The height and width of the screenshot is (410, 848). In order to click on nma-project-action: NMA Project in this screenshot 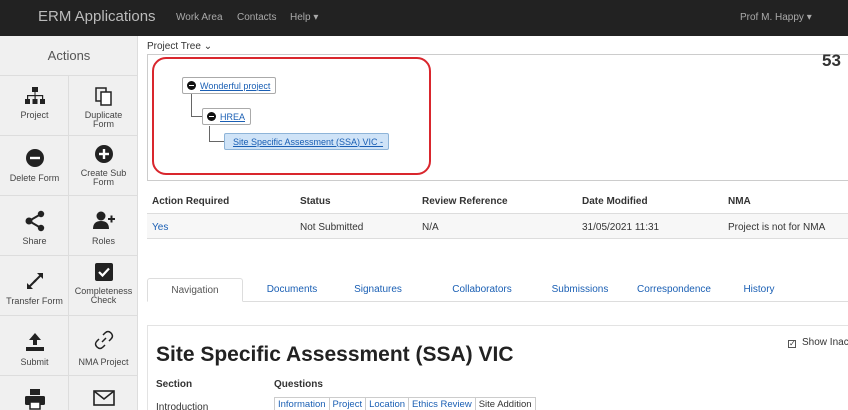, I will do `click(103, 346)`.